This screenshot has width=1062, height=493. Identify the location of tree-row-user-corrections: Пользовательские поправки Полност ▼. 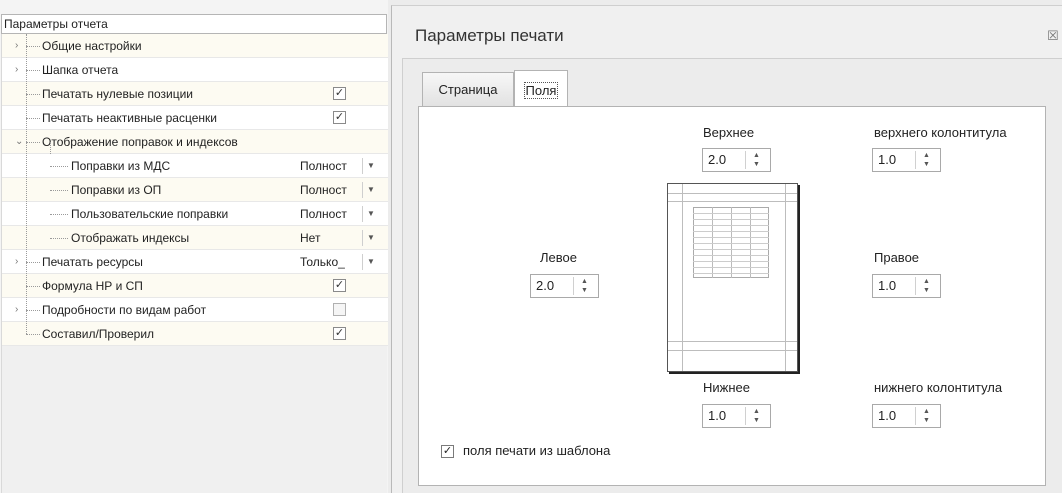
(195, 214).